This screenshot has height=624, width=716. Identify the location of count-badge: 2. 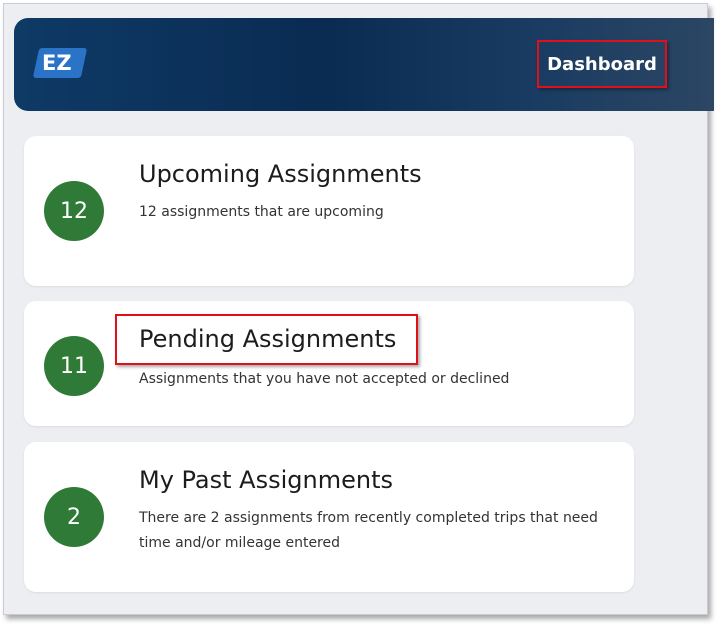
(74, 517).